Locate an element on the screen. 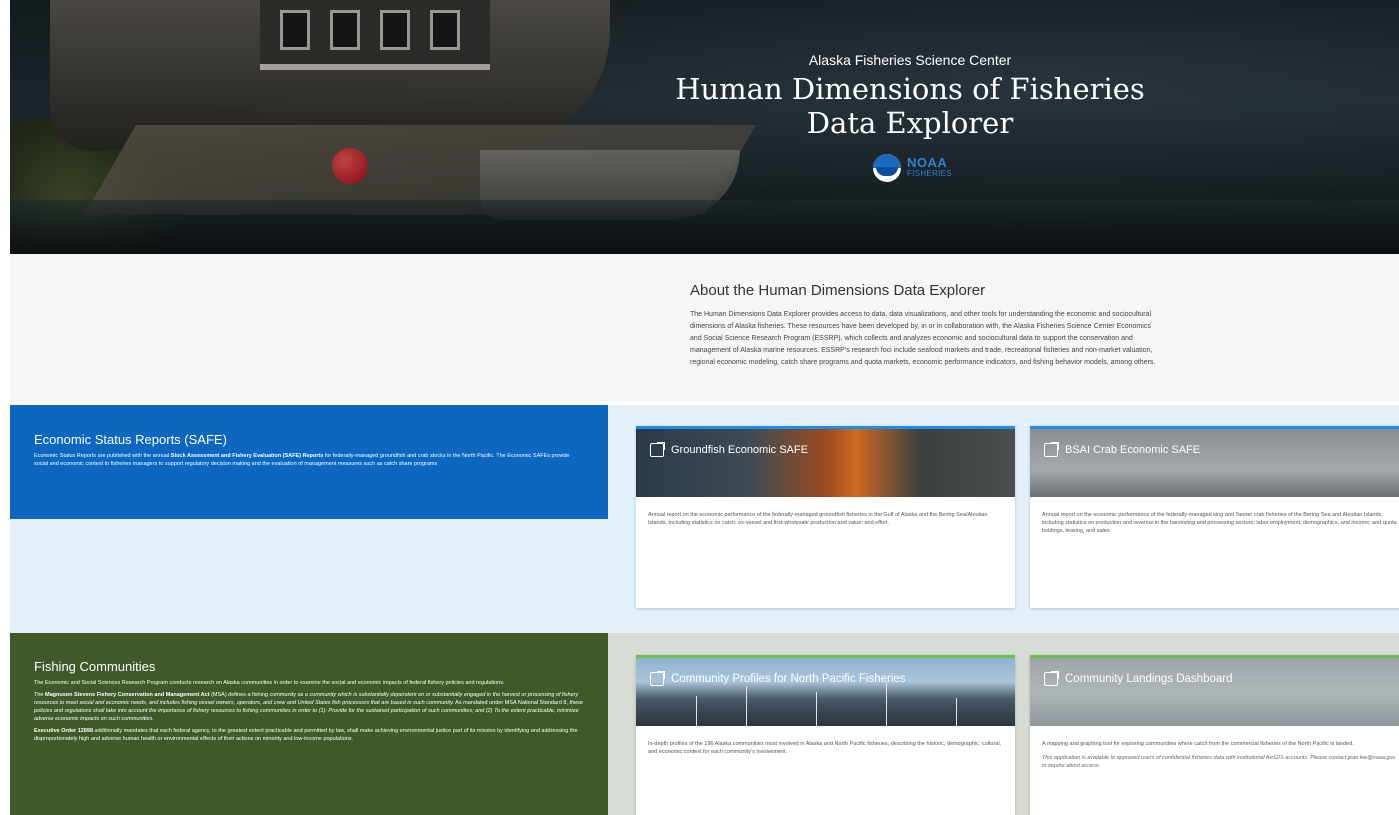  p2-pre: The is located at coordinates (40, 695).